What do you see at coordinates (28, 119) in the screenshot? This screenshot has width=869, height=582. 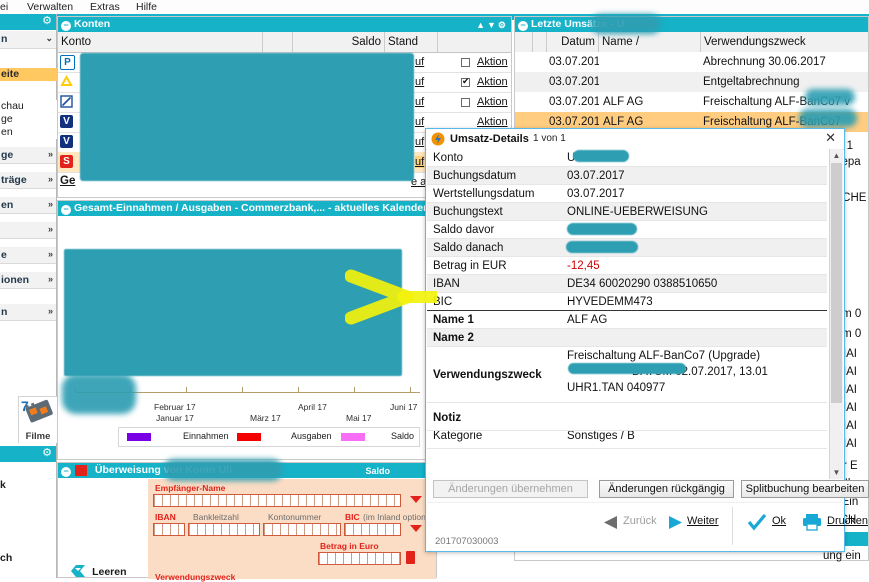 I see `sidebar-item-auftraege: ge` at bounding box center [28, 119].